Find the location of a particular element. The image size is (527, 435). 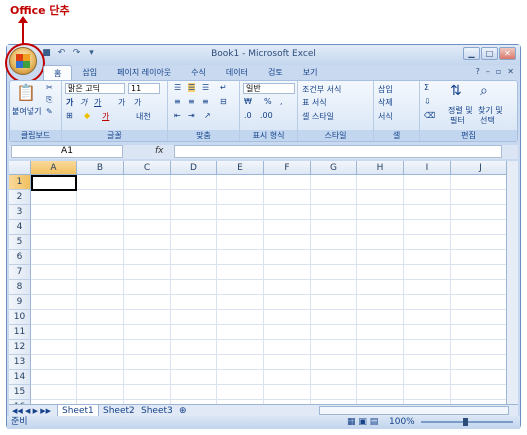

tab-review: 검토 is located at coordinates (275, 72).